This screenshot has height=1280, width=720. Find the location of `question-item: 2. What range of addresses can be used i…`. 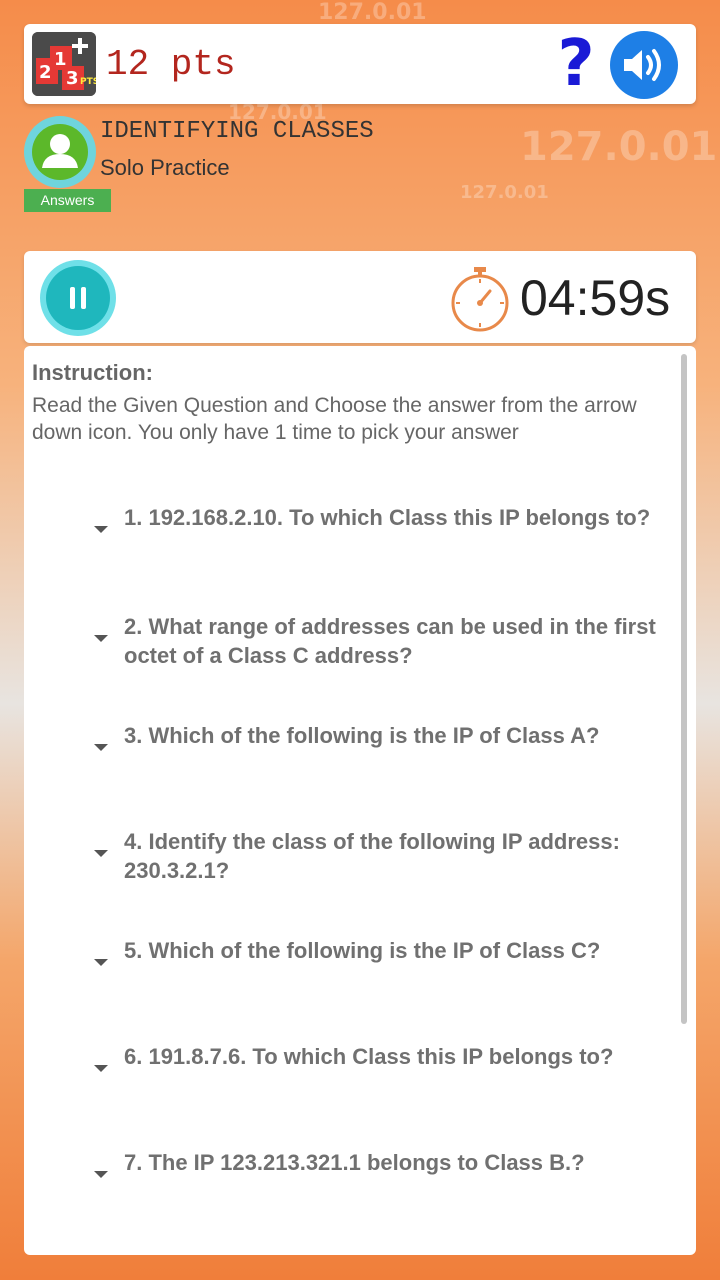

question-item: 2. What range of addresses can be used i… is located at coordinates (394, 641).